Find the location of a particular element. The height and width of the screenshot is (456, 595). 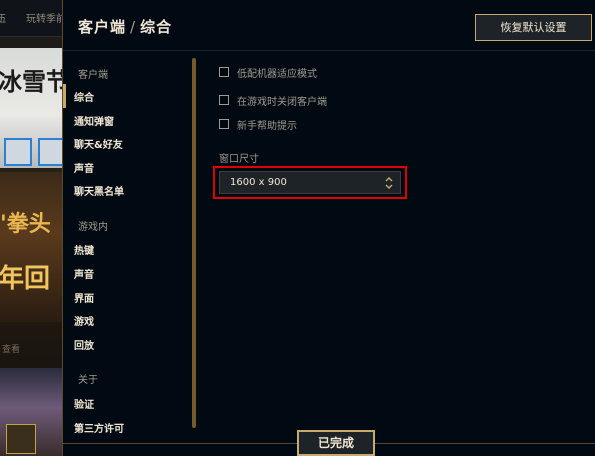

background-banner-line1: '拳头 is located at coordinates (25, 224).